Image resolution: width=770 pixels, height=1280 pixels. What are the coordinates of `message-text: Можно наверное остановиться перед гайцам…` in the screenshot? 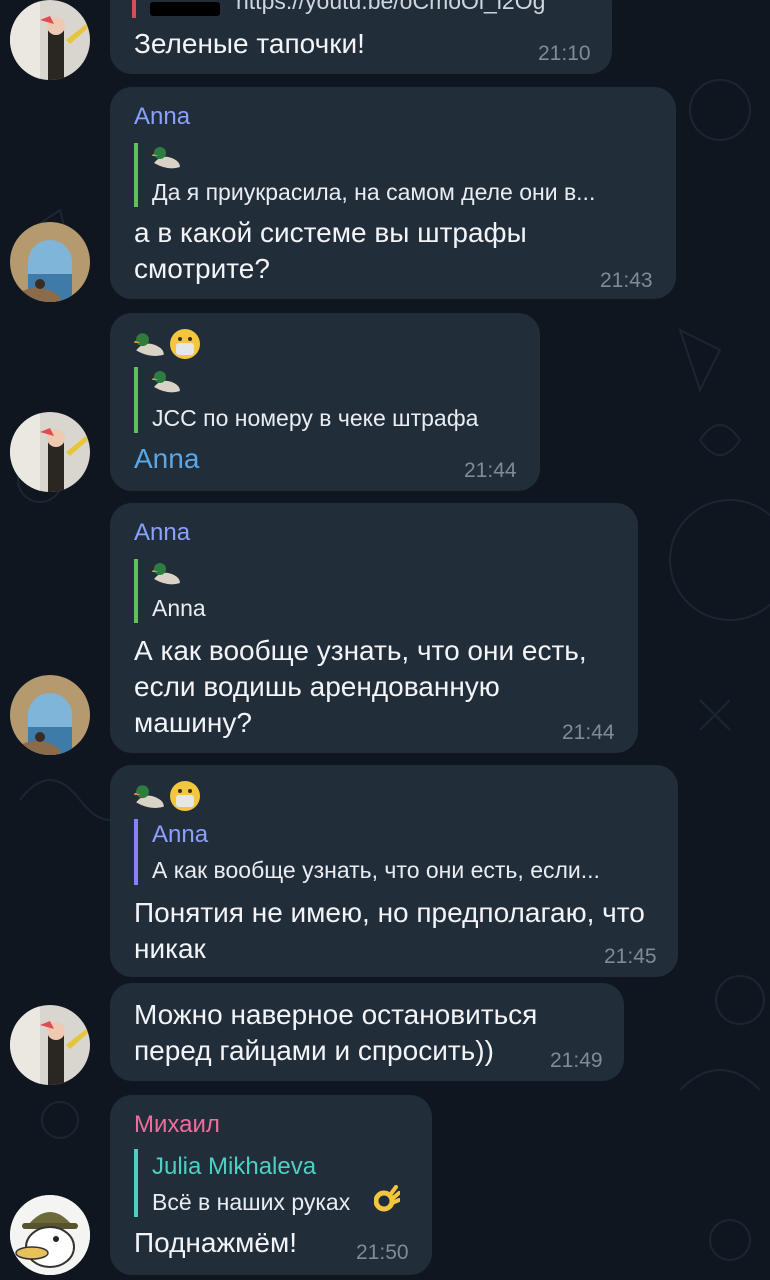 It's located at (336, 1032).